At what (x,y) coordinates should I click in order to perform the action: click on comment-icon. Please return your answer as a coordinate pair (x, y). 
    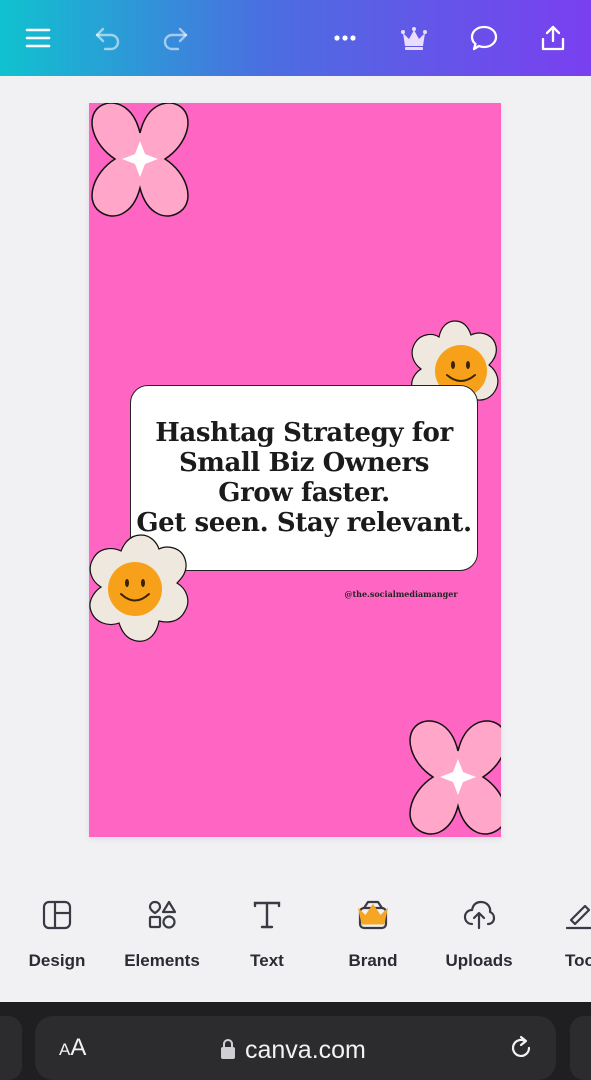
    Looking at the image, I should click on (484, 38).